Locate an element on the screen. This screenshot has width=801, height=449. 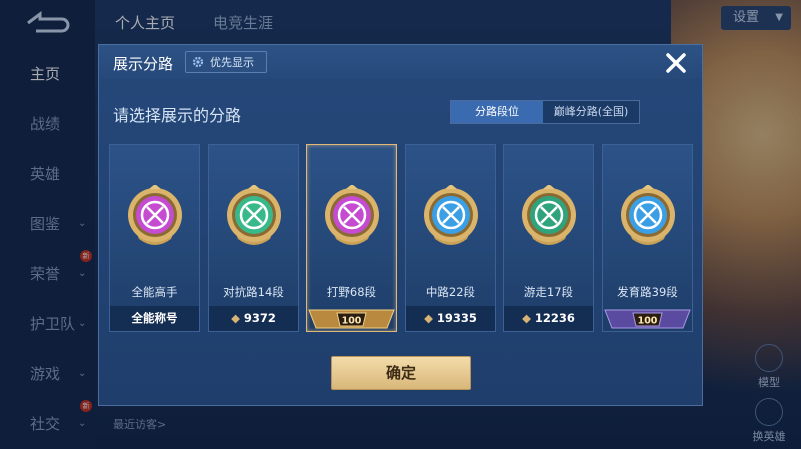
close-icon is located at coordinates (676, 63).